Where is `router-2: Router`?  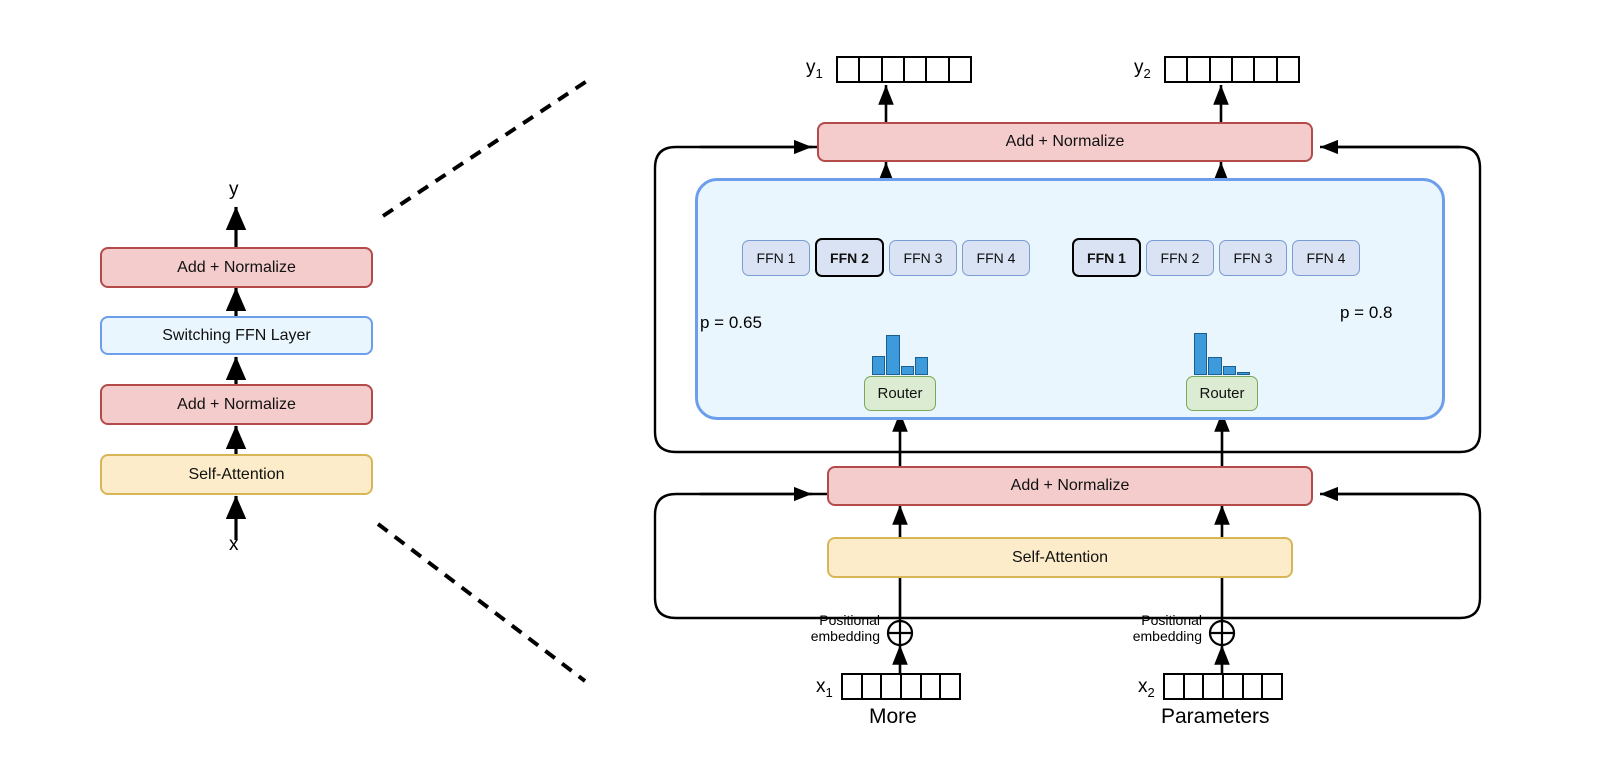 router-2: Router is located at coordinates (1222, 393).